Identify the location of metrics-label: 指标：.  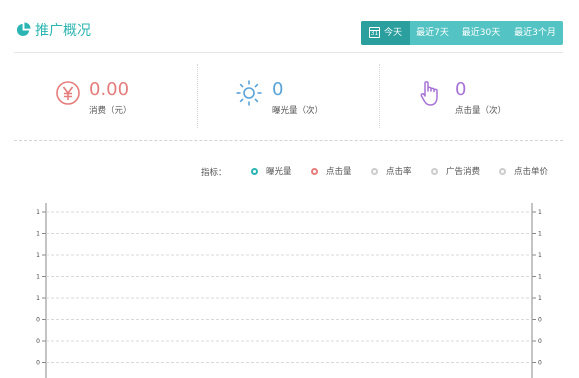
(214, 173).